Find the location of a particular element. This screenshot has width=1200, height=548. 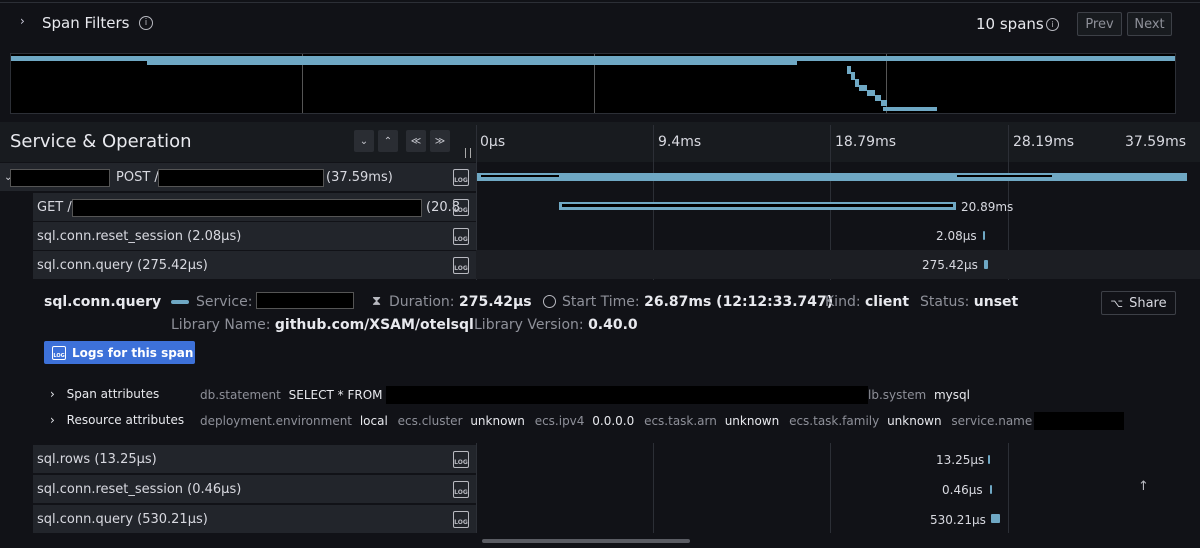

scroll-to-top-icon: ↑ is located at coordinates (1143, 486).